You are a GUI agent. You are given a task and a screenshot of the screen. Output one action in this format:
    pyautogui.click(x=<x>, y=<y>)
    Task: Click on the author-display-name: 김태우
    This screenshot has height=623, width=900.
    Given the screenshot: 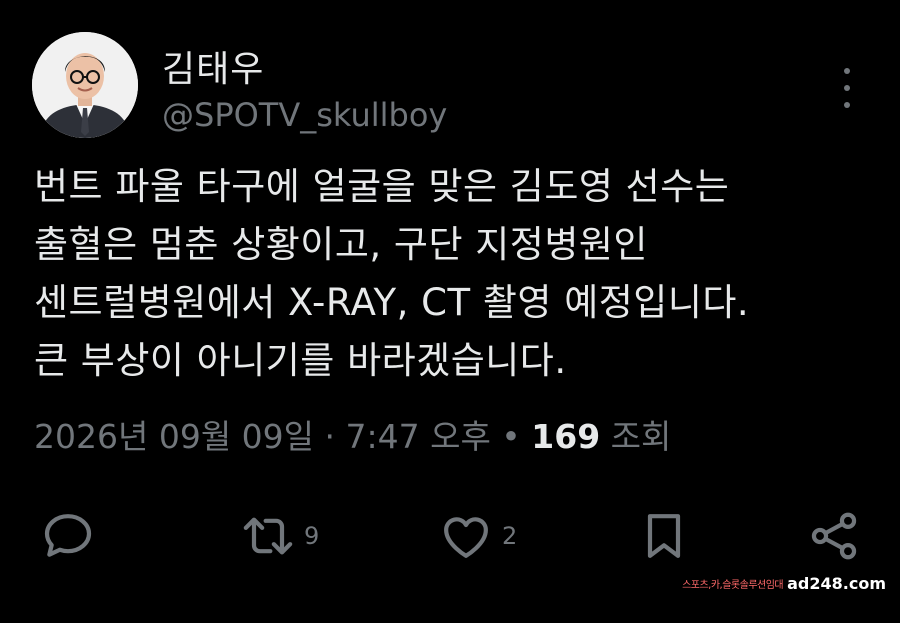 What is the action you would take?
    pyautogui.click(x=213, y=66)
    